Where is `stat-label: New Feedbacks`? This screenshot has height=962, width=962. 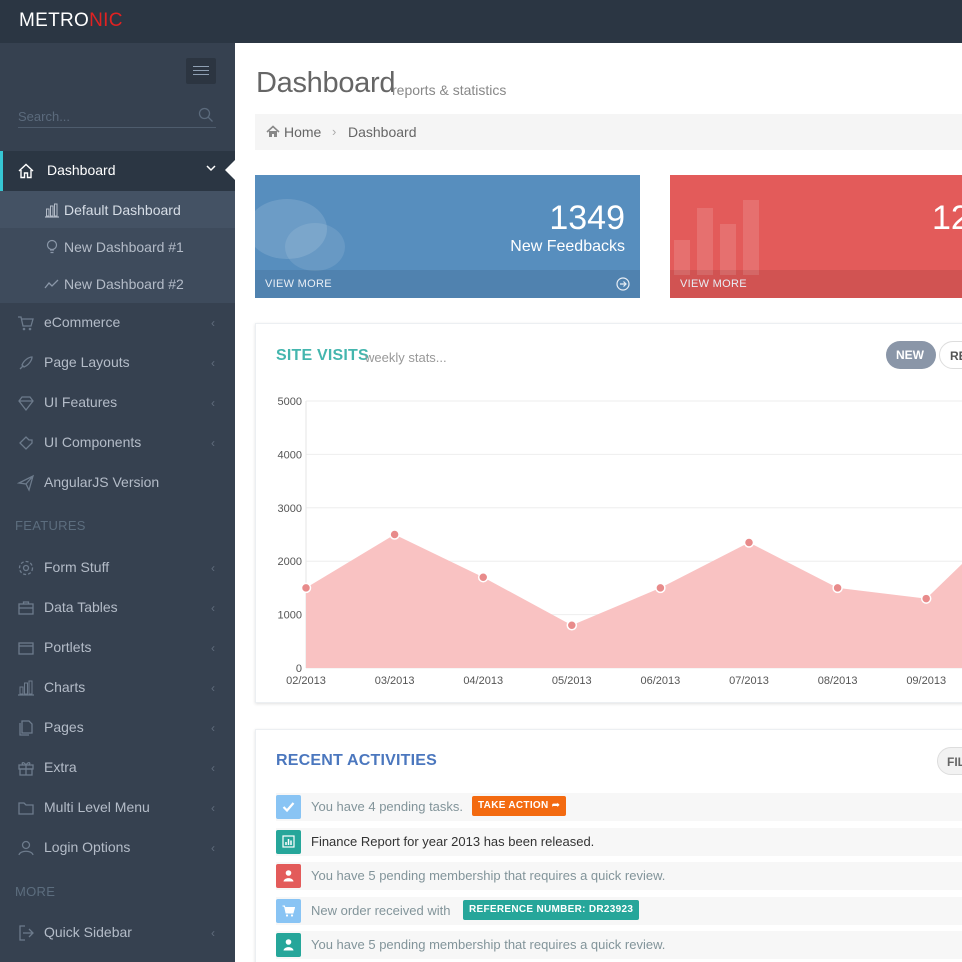 stat-label: New Feedbacks is located at coordinates (567, 246).